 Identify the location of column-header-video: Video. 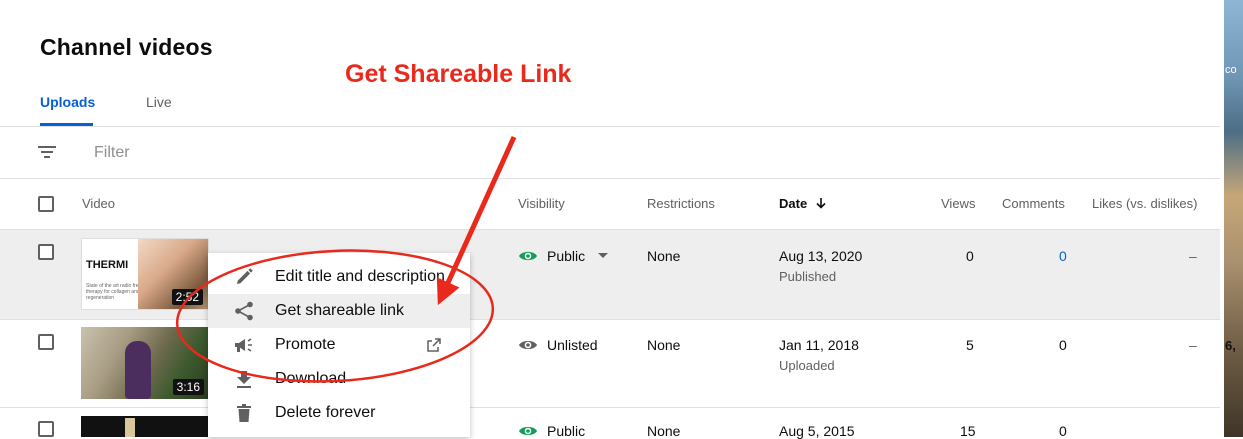
(99, 203).